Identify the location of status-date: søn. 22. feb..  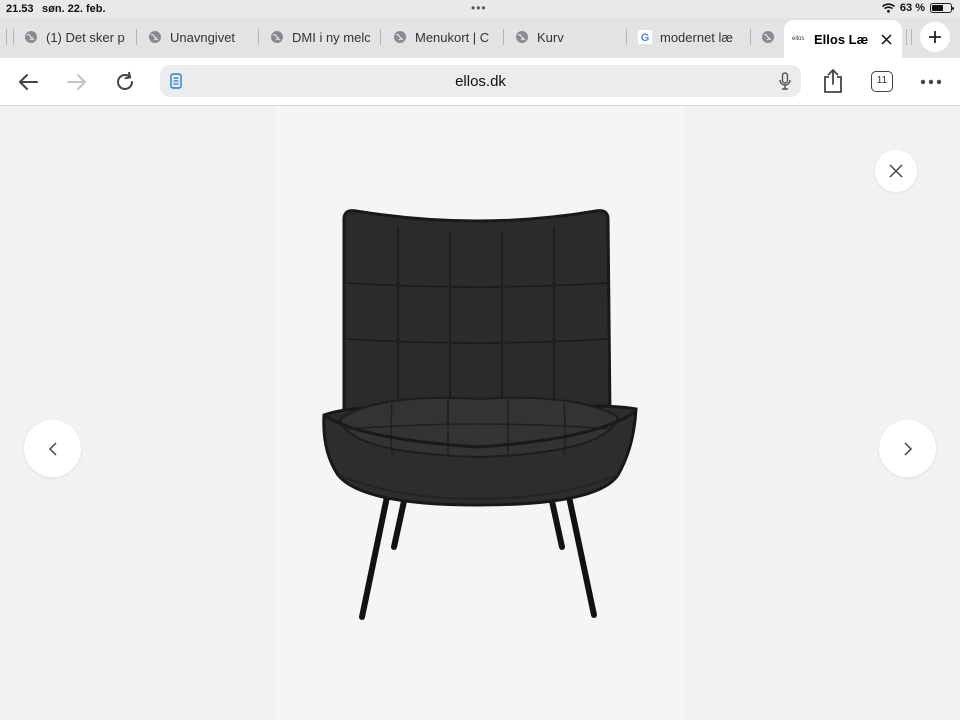
(74, 9).